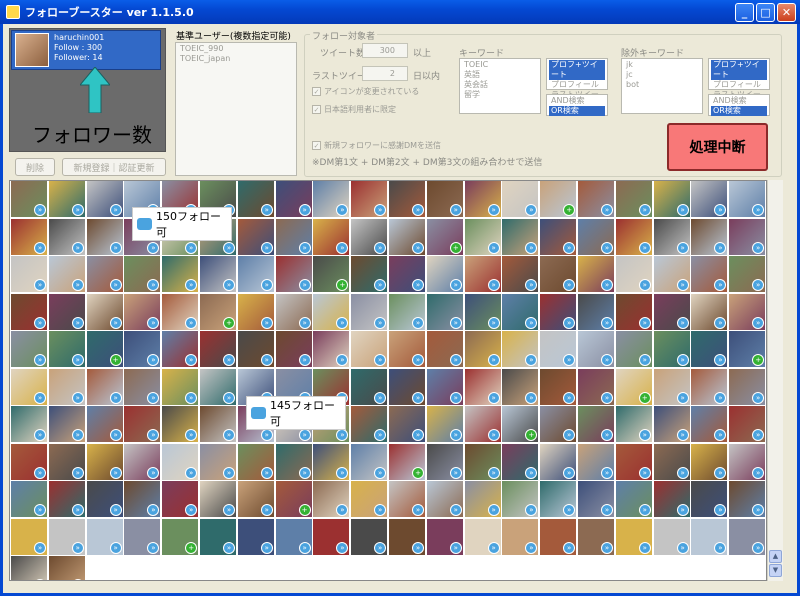 The width and height of the screenshot is (800, 596). What do you see at coordinates (577, 70) in the screenshot?
I see `list-item: プロフ+ツイート` at bounding box center [577, 70].